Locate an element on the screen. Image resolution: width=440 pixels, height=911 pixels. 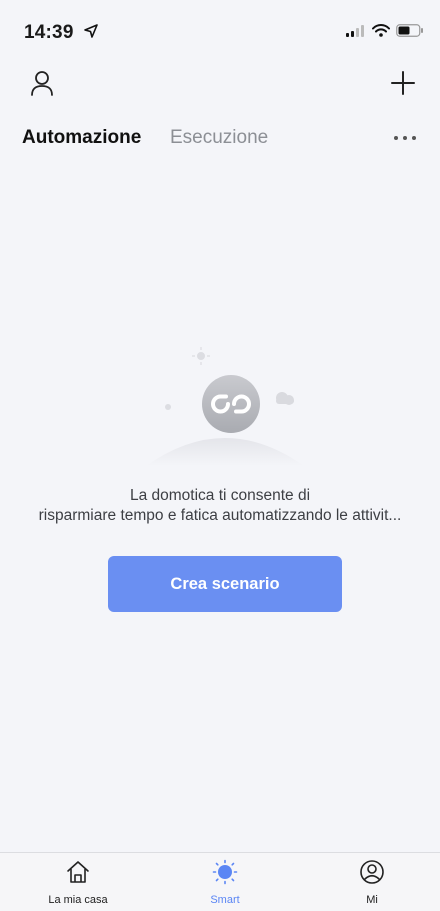
top-bar is located at coordinates (220, 84).